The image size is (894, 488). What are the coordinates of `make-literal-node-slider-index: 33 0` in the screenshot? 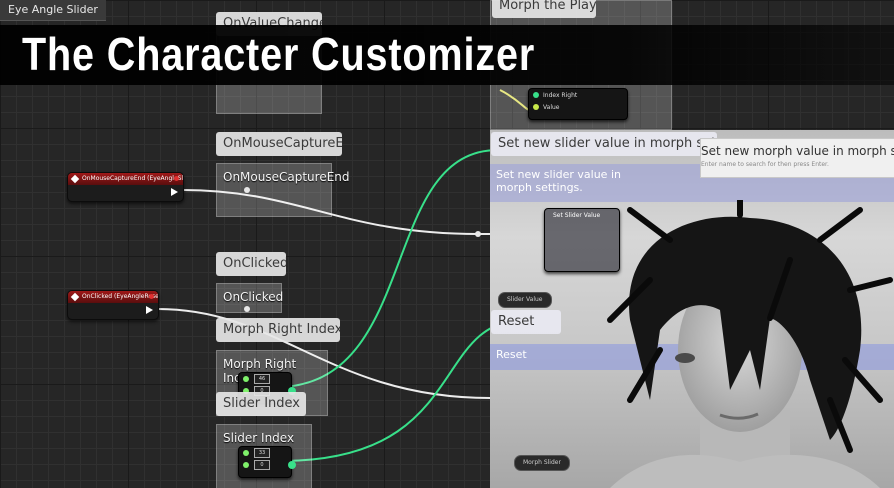 It's located at (267, 462).